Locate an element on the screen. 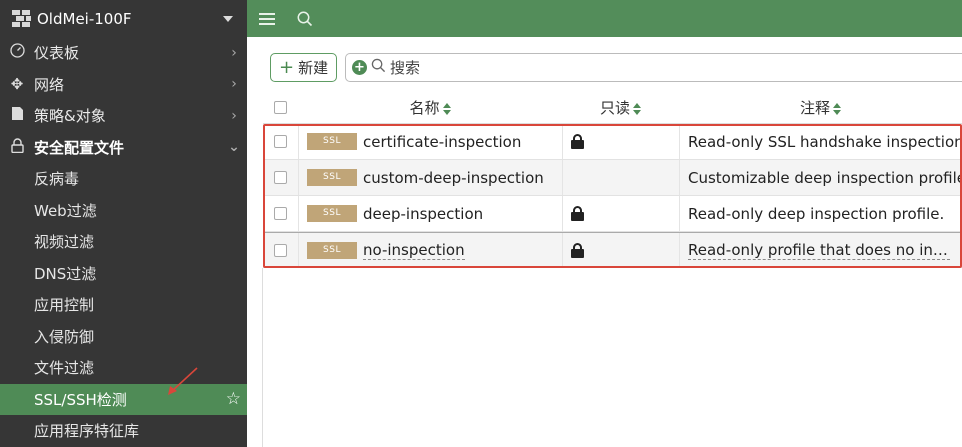  search-placeholder: 搜索 is located at coordinates (405, 68).